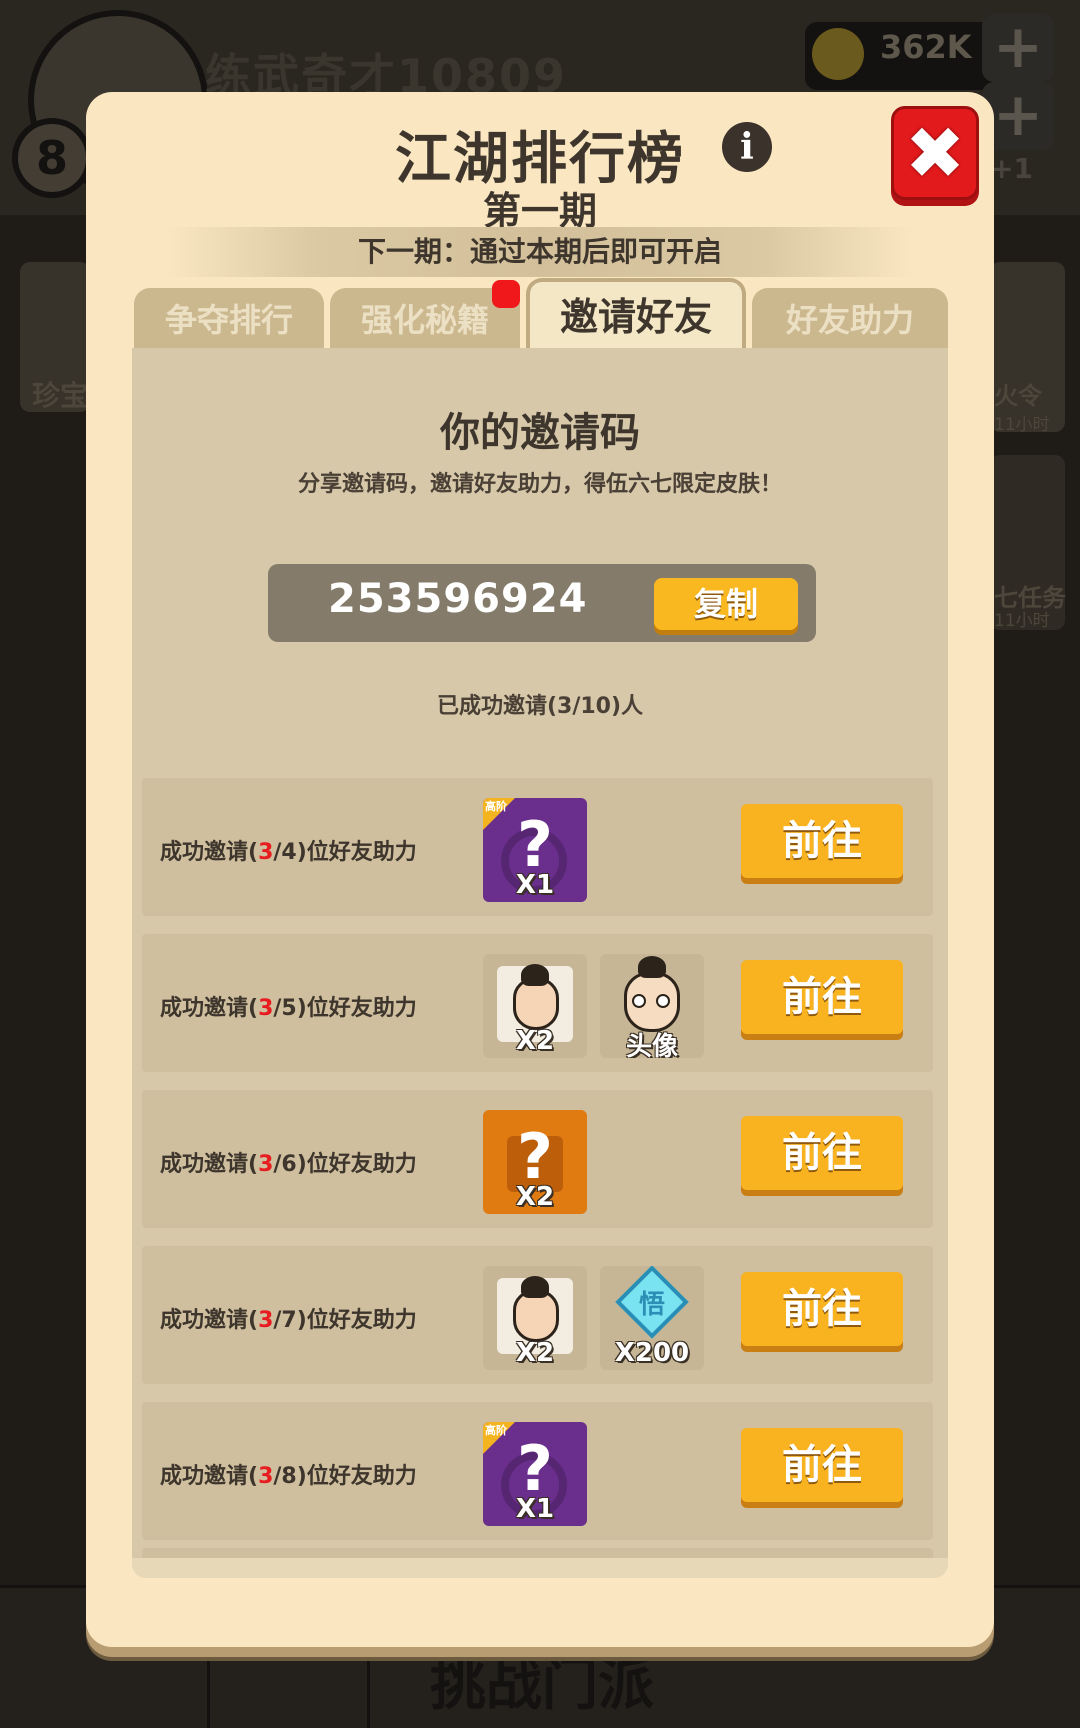 The width and height of the screenshot is (1080, 1728). What do you see at coordinates (52, 158) in the screenshot?
I see `player-level-badge: 8` at bounding box center [52, 158].